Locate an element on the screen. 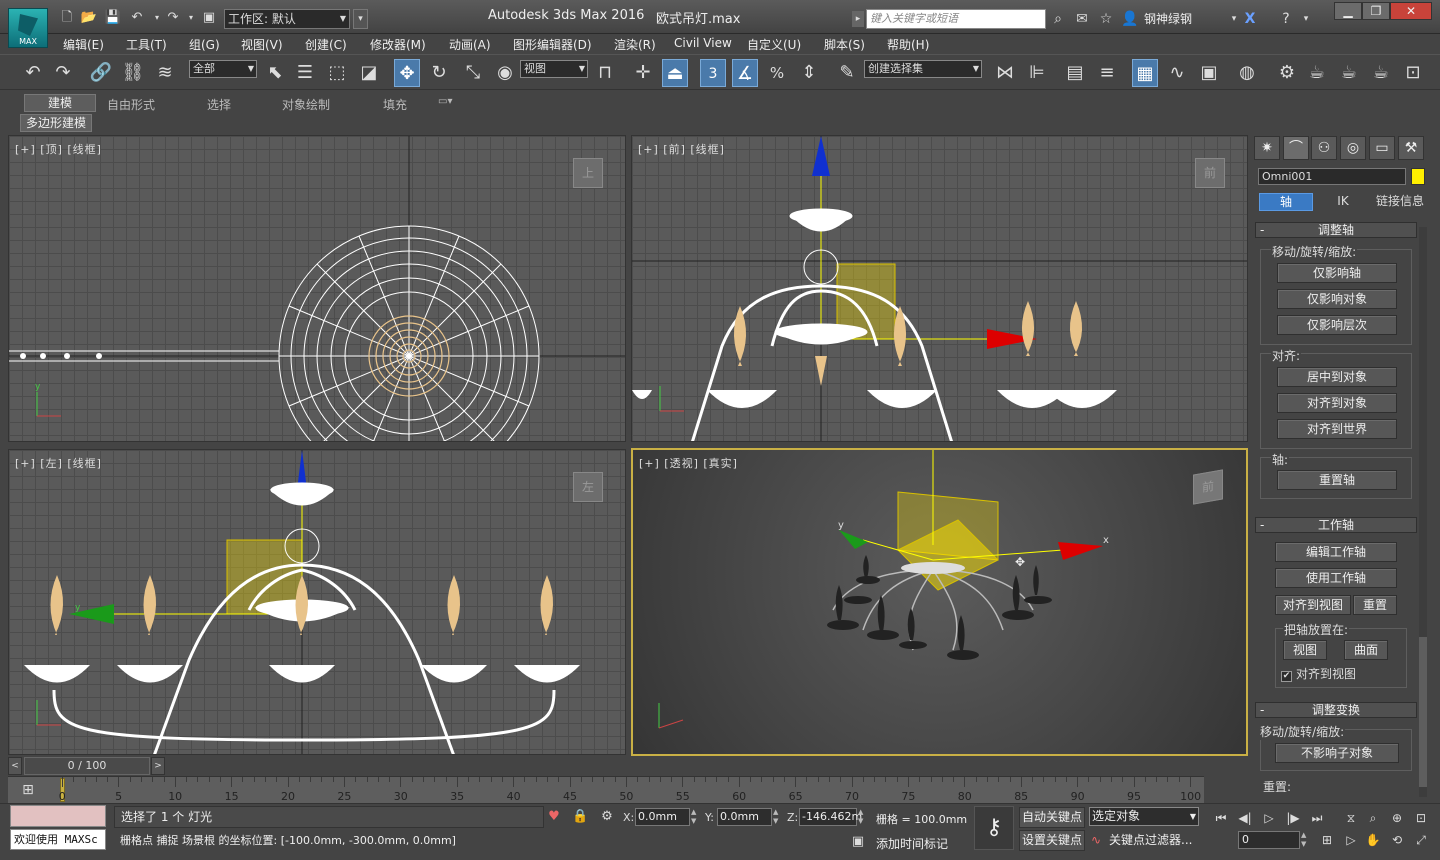 The image size is (1440, 860). reset-pivot-button: 重置轴 is located at coordinates (1337, 480).